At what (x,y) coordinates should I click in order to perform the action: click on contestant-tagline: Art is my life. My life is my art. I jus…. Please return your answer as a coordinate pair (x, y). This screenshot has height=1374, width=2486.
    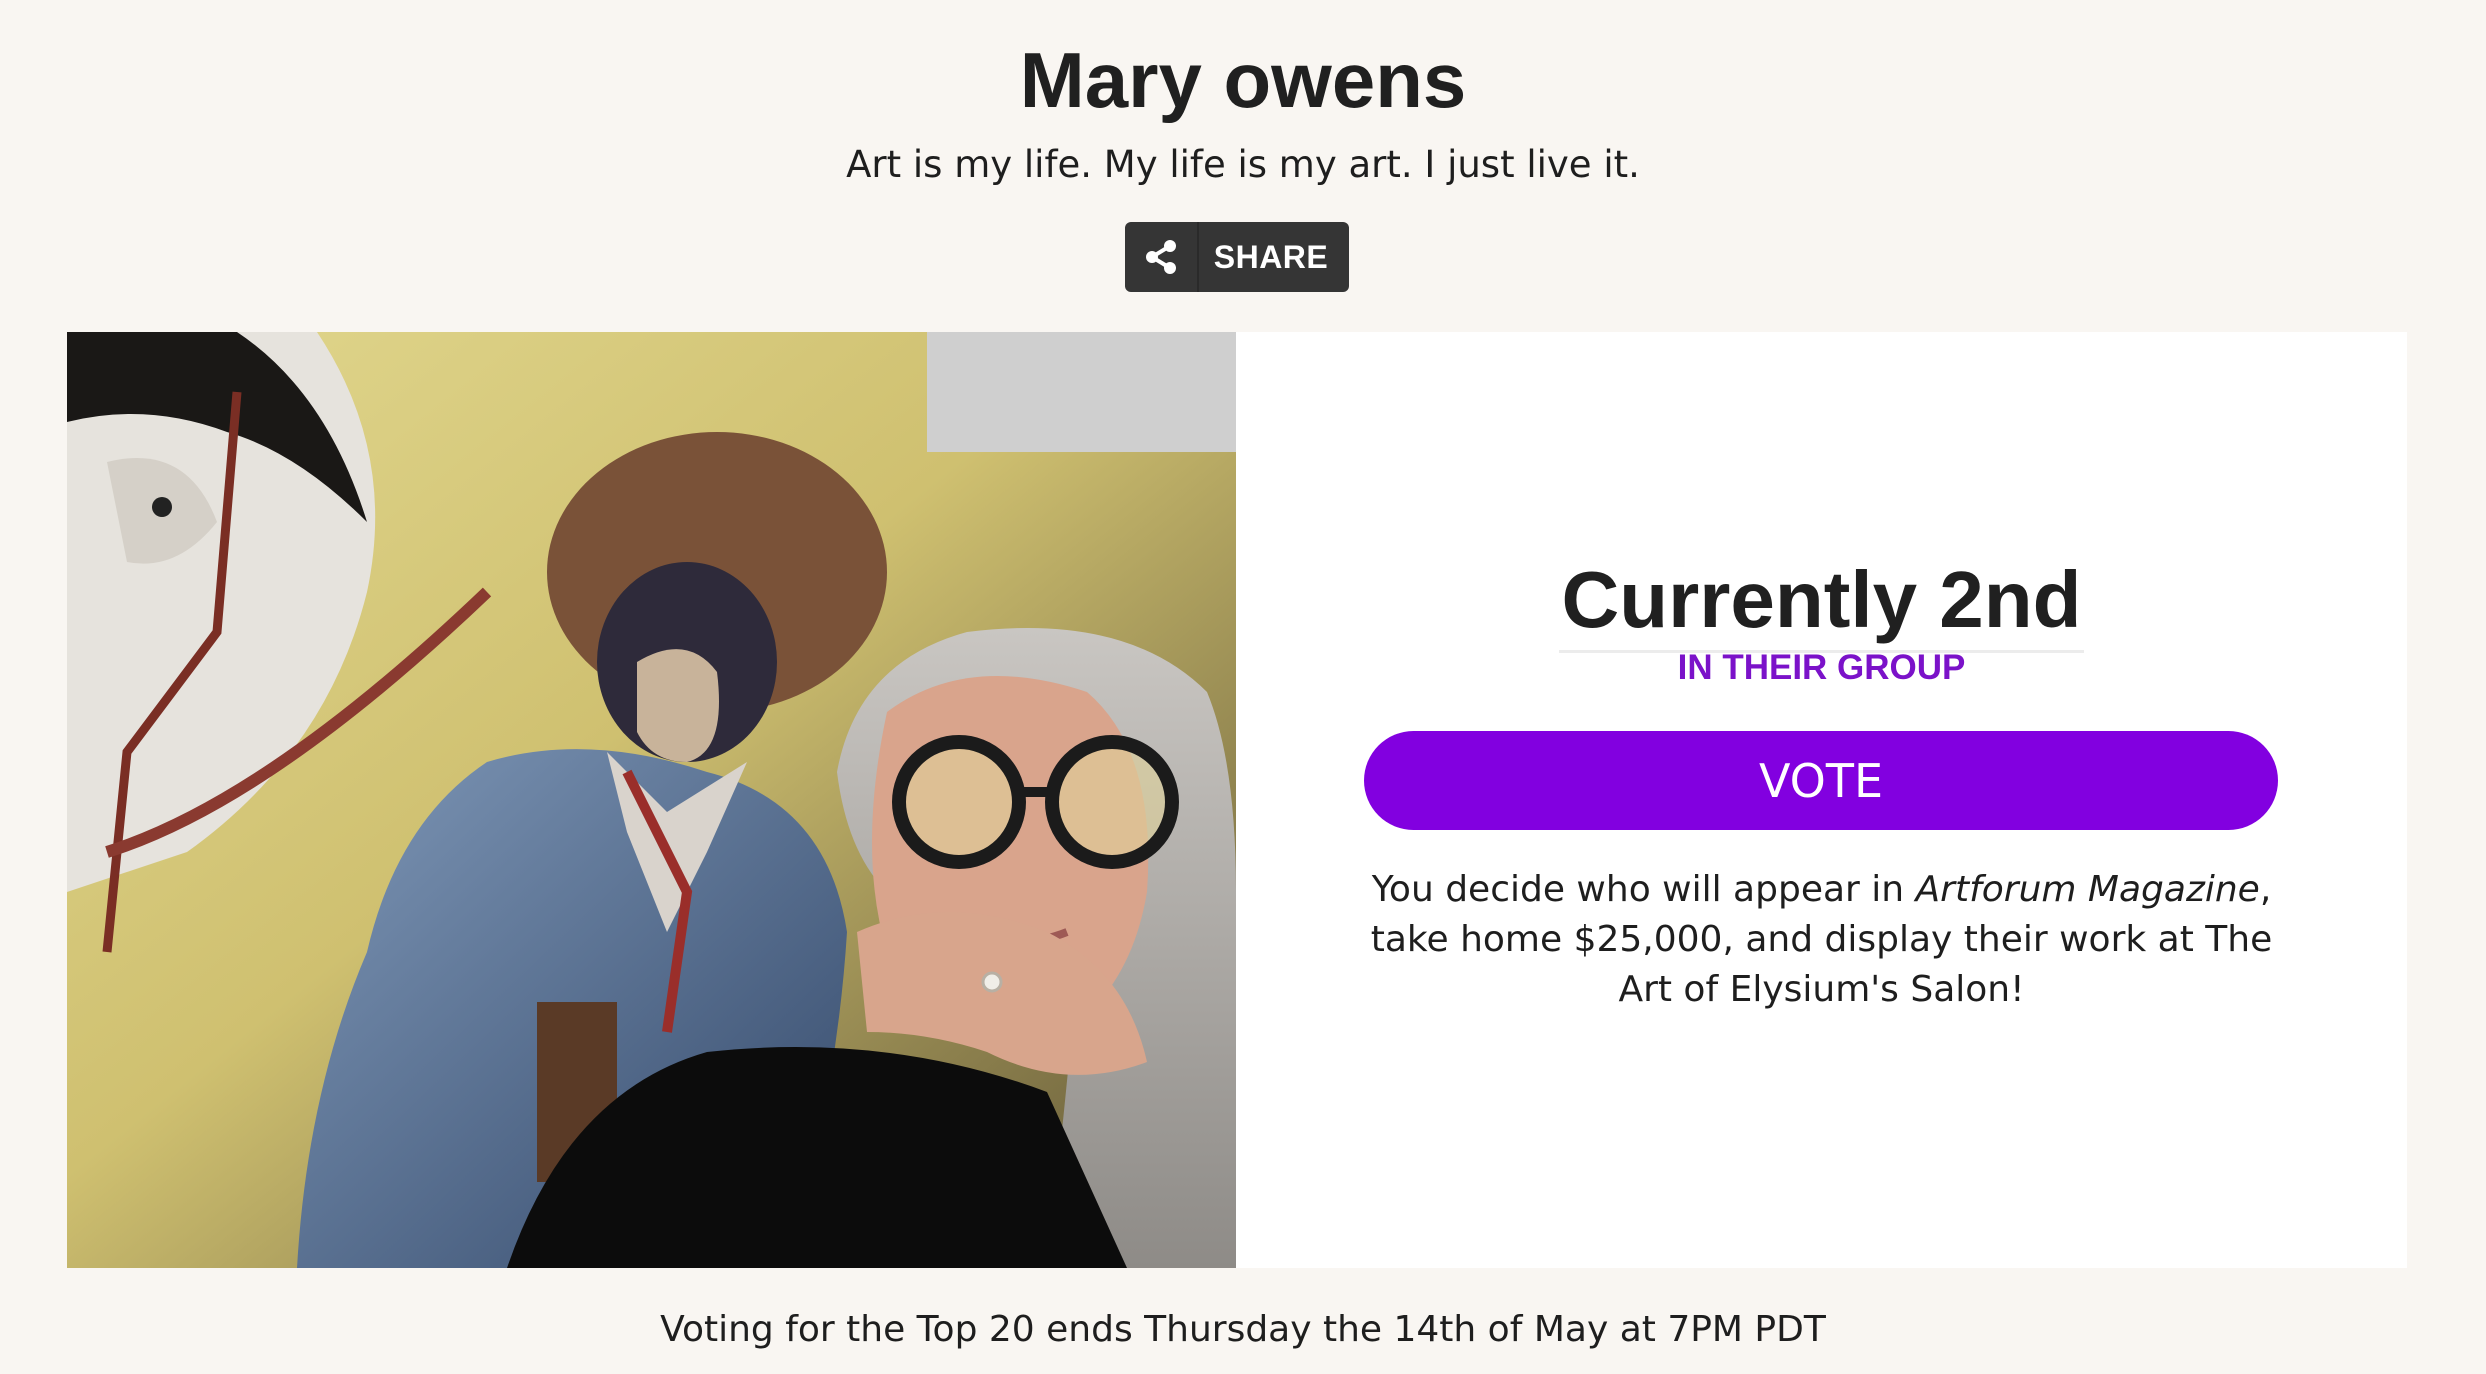
    Looking at the image, I should click on (1243, 164).